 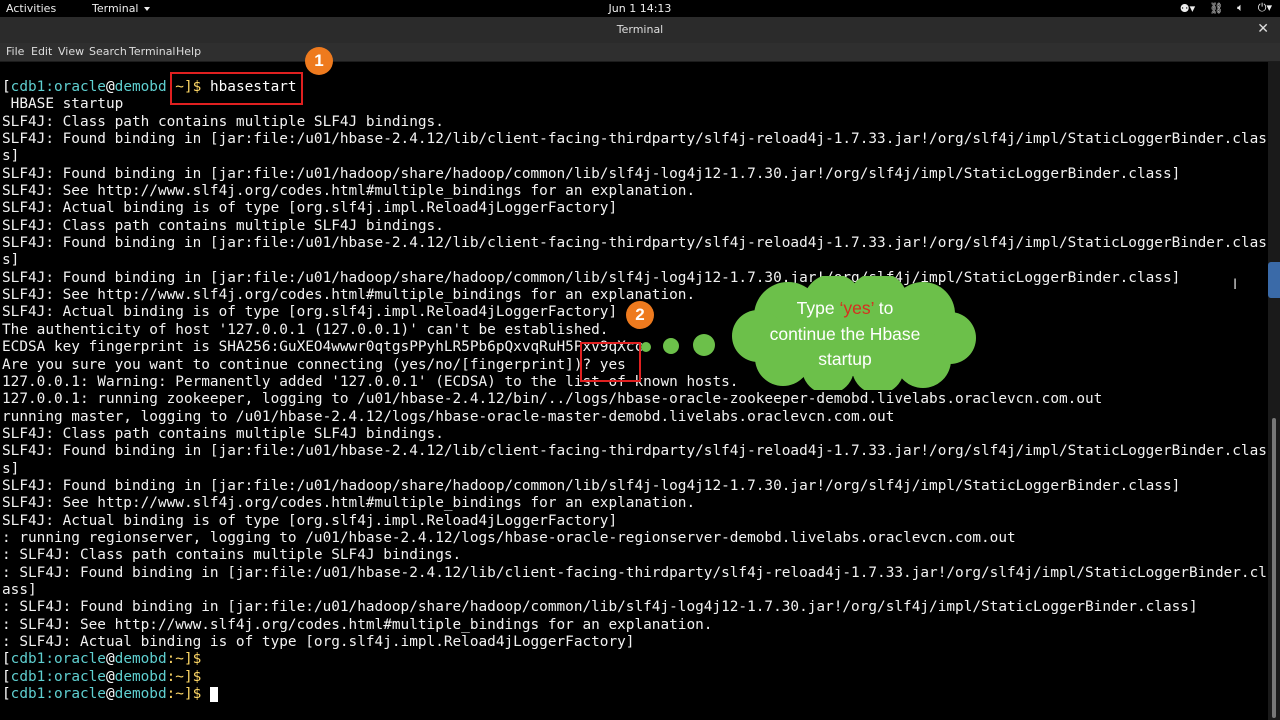 I want to click on scrollbar-thumb, so click(x=1274, y=568).